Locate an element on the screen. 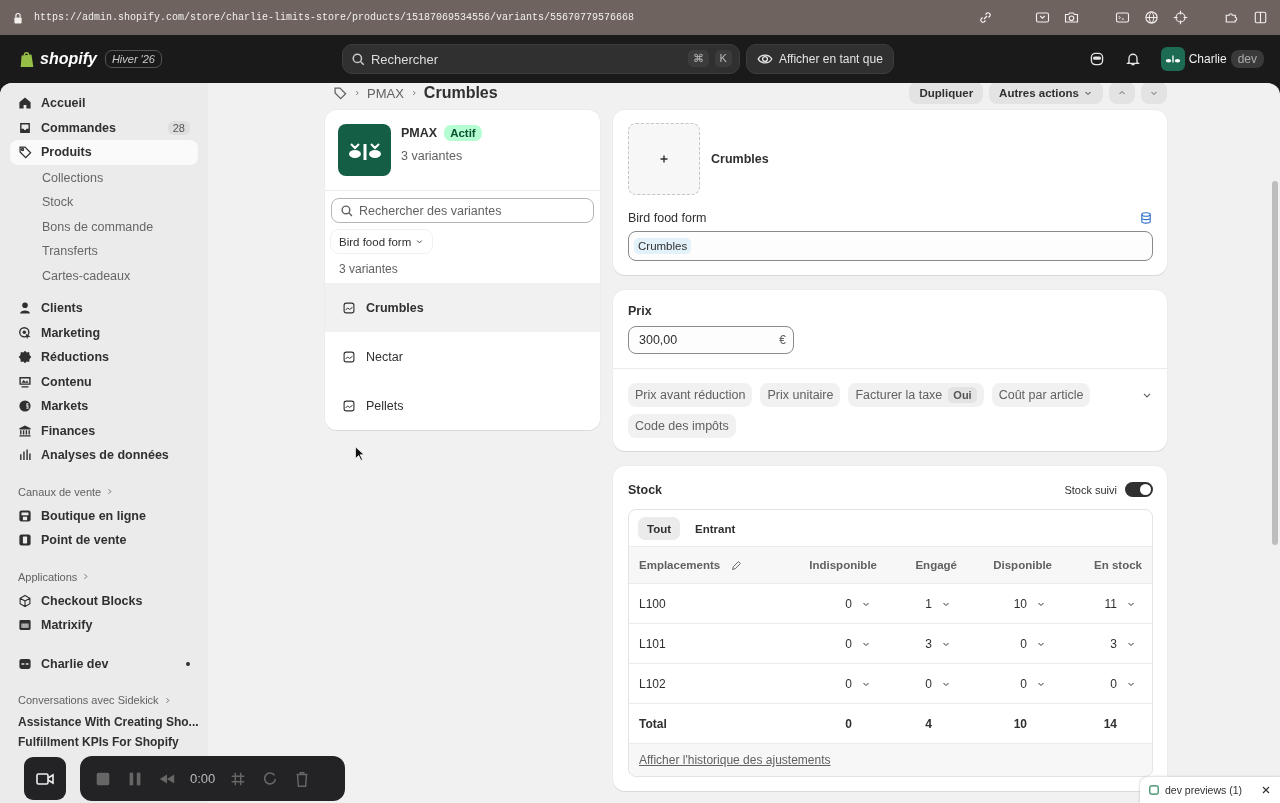 This screenshot has height=803, width=1280. quantity-dropdown: 10 is located at coordinates (1029, 603).